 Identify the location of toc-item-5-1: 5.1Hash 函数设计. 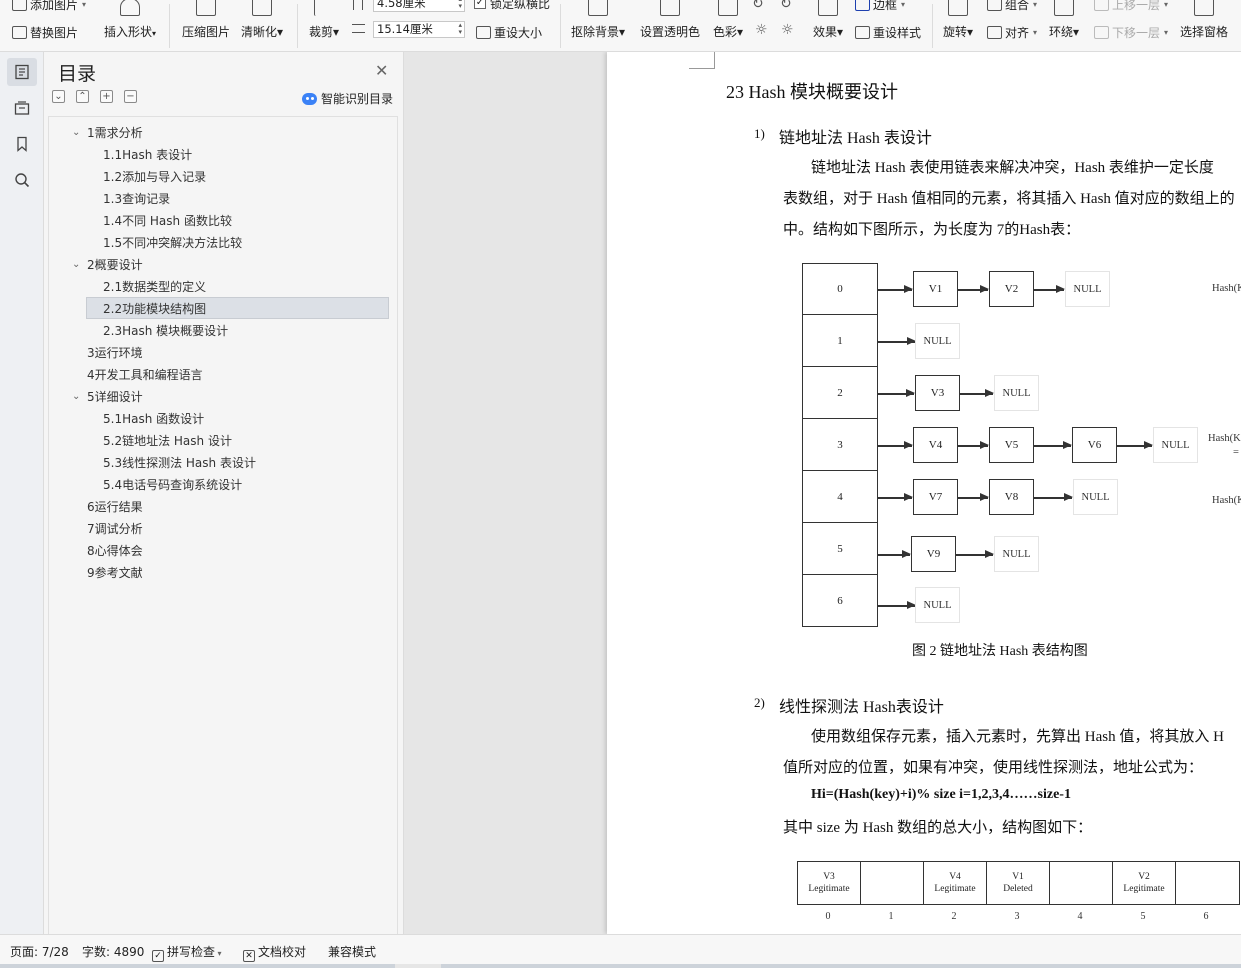
(153, 419).